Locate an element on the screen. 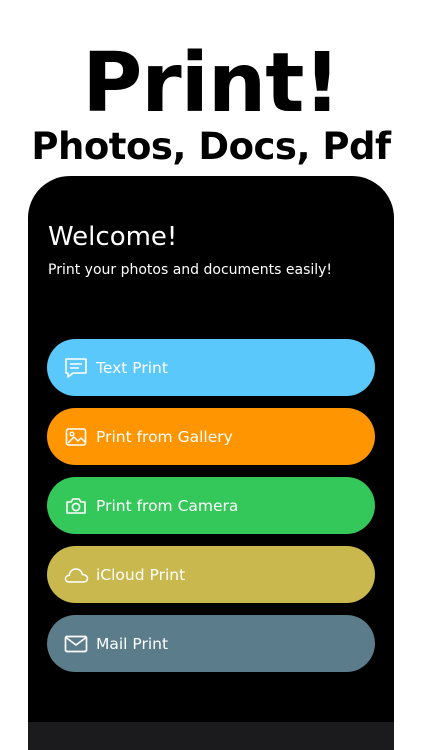  welcome-subtitle: Print your photos and documents easily! is located at coordinates (190, 270).